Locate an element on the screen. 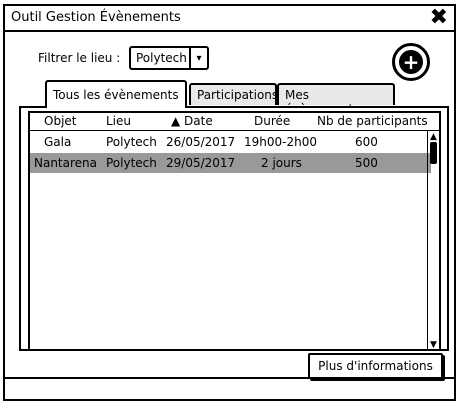 This screenshot has width=460, height=405. cell-objet: Nantarena is located at coordinates (66, 163).